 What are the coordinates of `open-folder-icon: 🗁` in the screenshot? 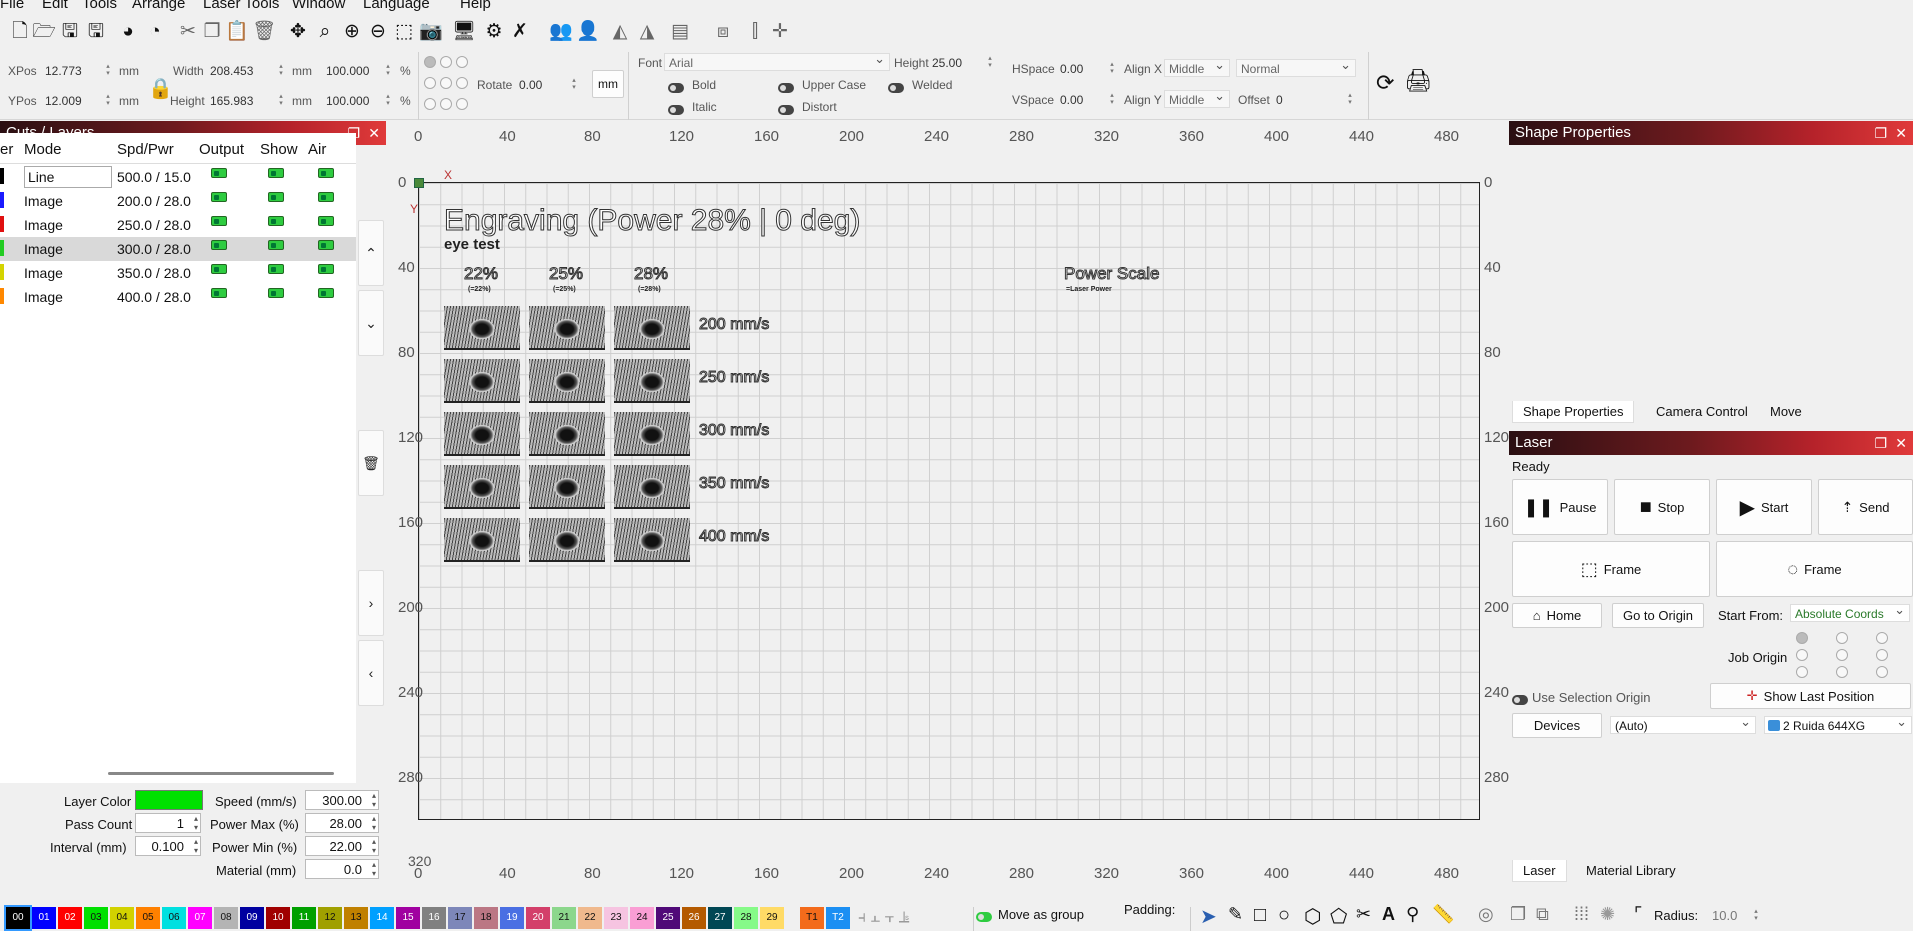 It's located at (44, 32).